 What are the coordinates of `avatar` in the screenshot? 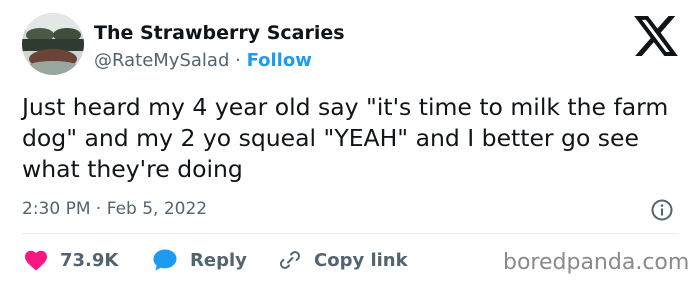 It's located at (53, 44).